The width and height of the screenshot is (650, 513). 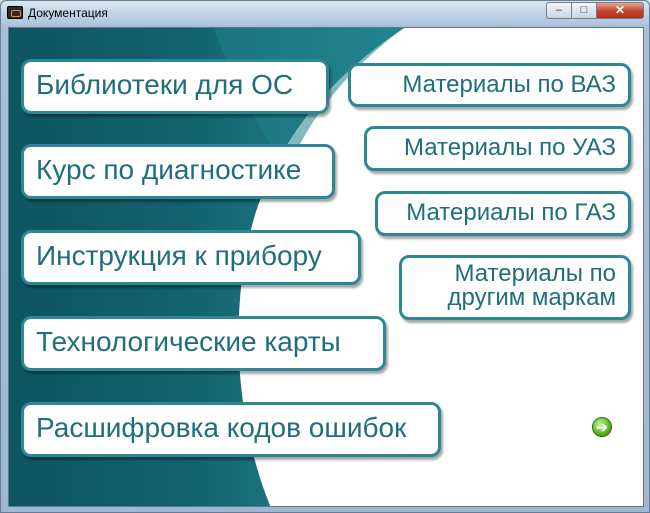 I want to click on close-button: ✕, so click(x=620, y=10).